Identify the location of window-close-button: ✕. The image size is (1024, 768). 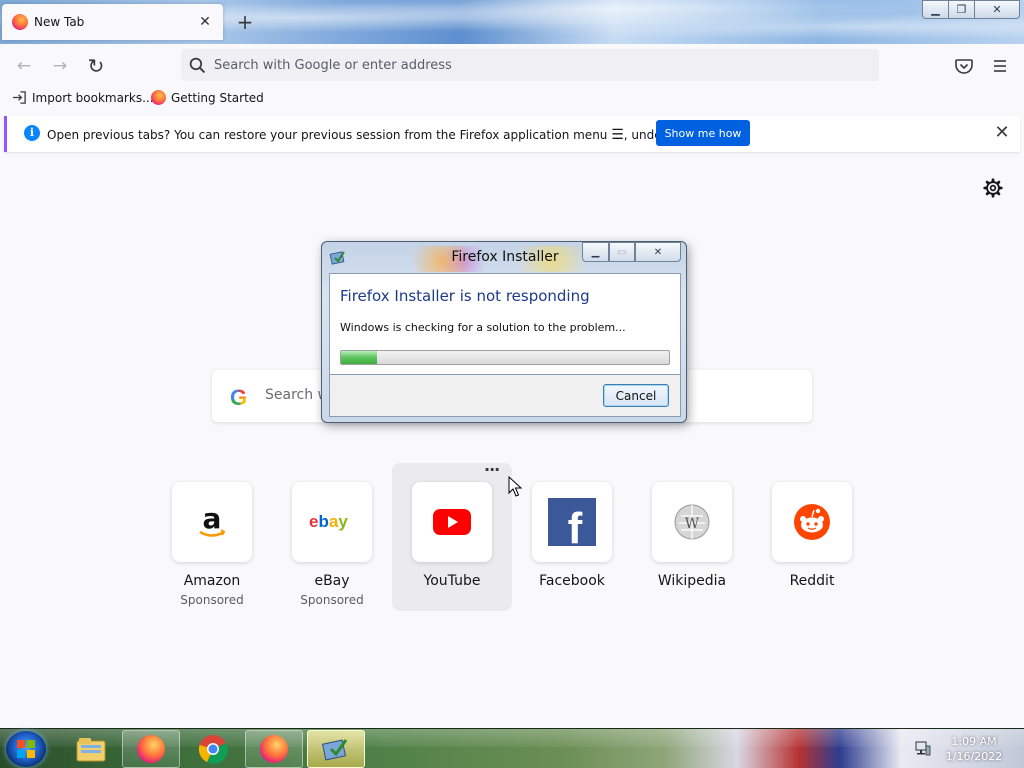
(997, 9).